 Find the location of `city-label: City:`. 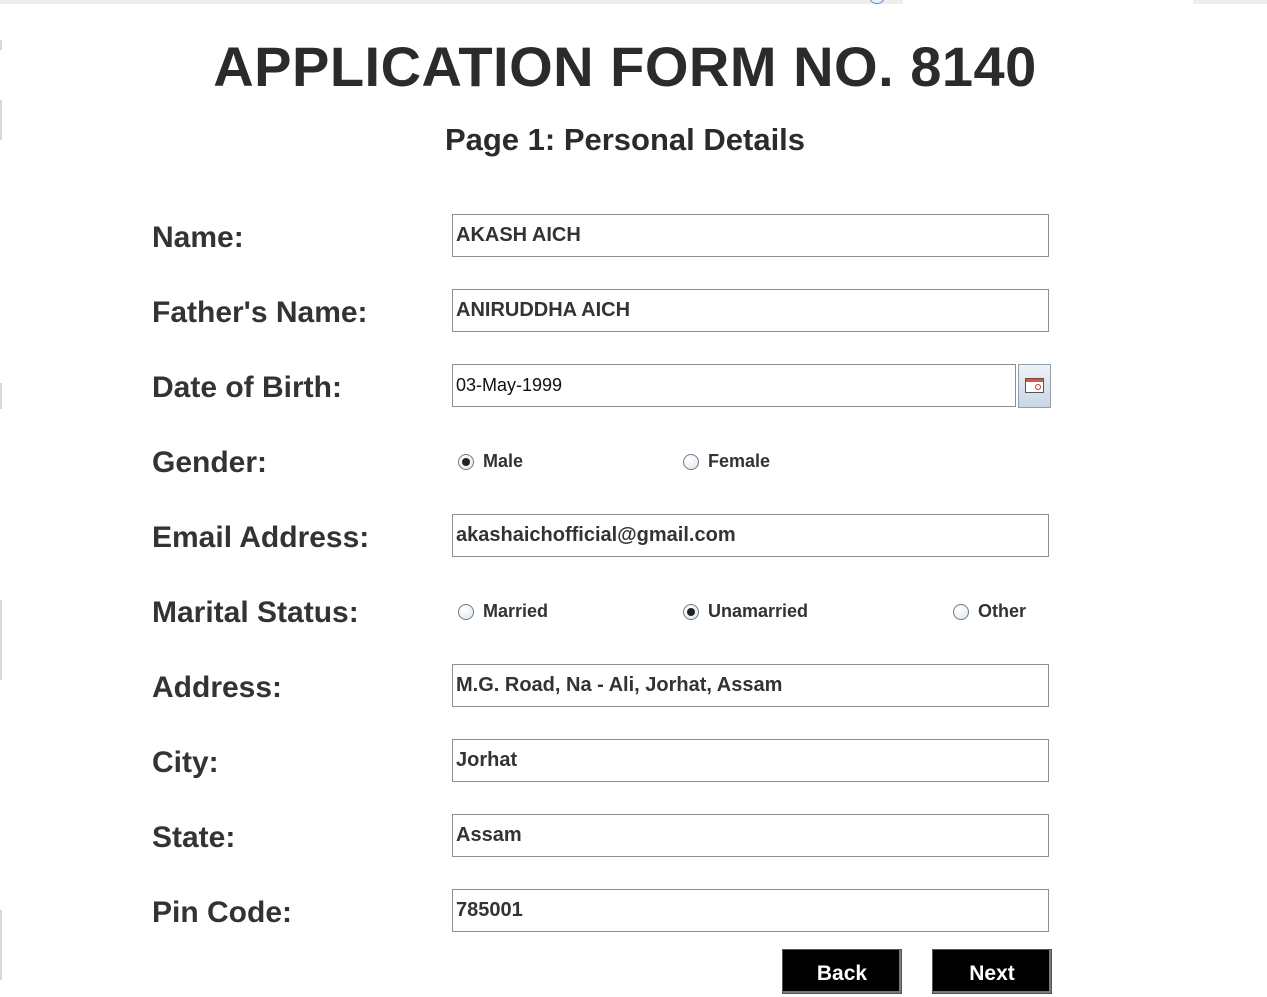

city-label: City: is located at coordinates (185, 762).